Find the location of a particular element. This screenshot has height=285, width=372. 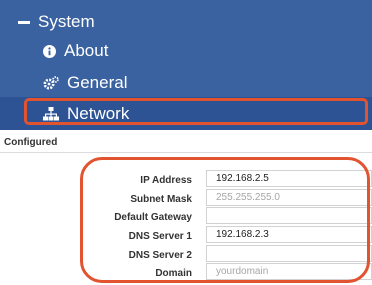

sidebar-item-label: About is located at coordinates (86, 50).